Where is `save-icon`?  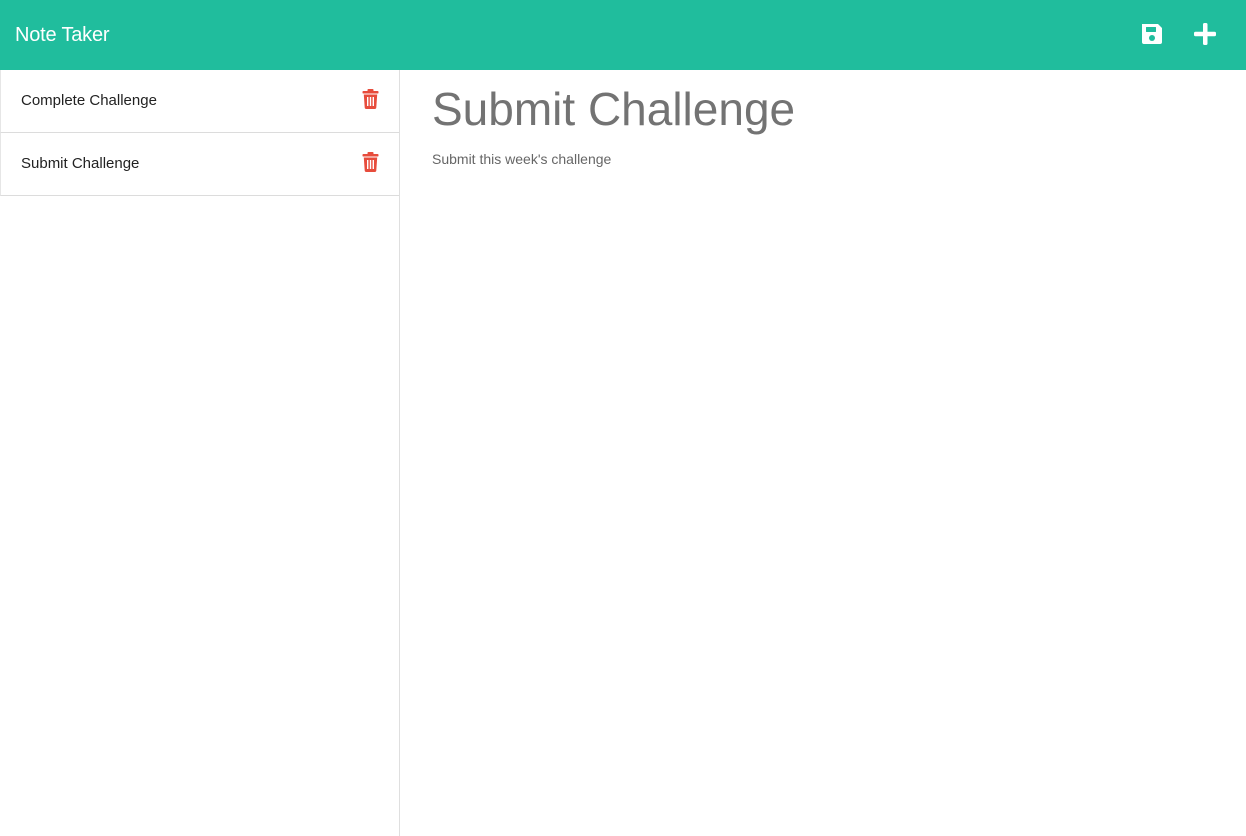
save-icon is located at coordinates (1152, 34).